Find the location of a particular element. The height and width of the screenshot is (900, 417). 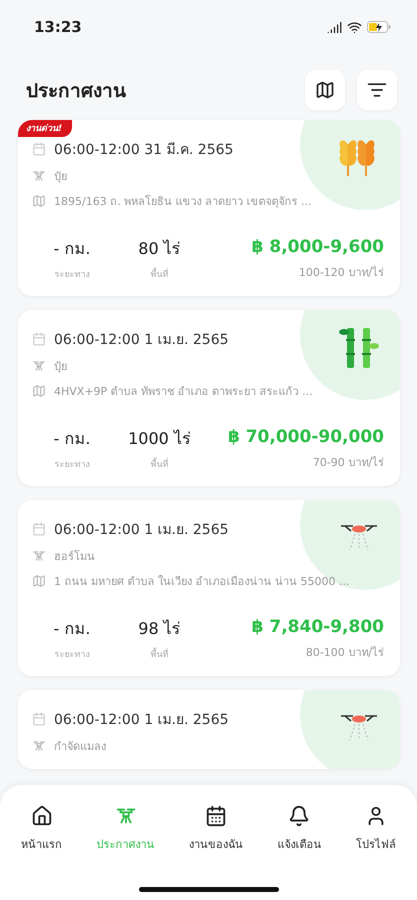

nav-tab: หน้าแรก is located at coordinates (41, 831).